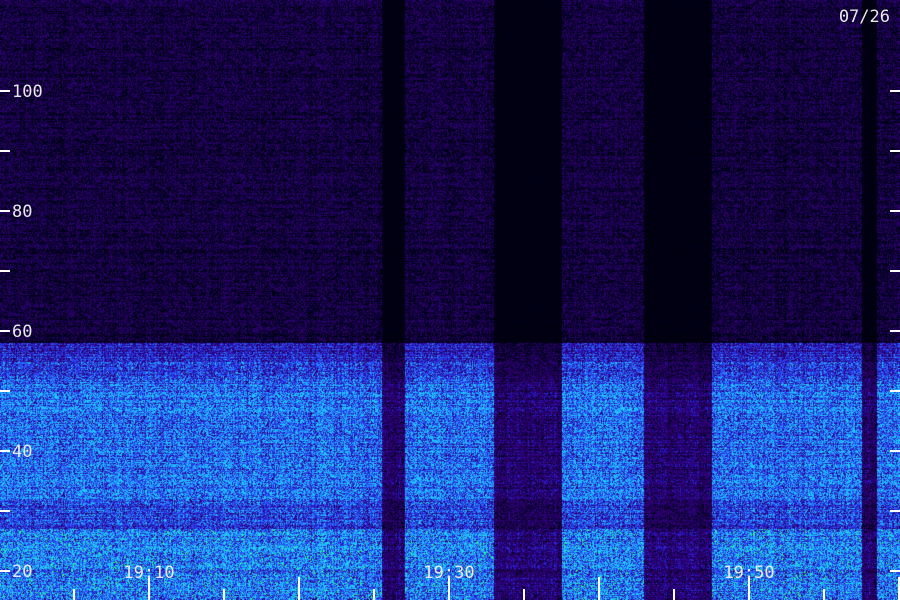 The width and height of the screenshot is (900, 600). What do you see at coordinates (22, 212) in the screenshot?
I see `y-tick-label: 80` at bounding box center [22, 212].